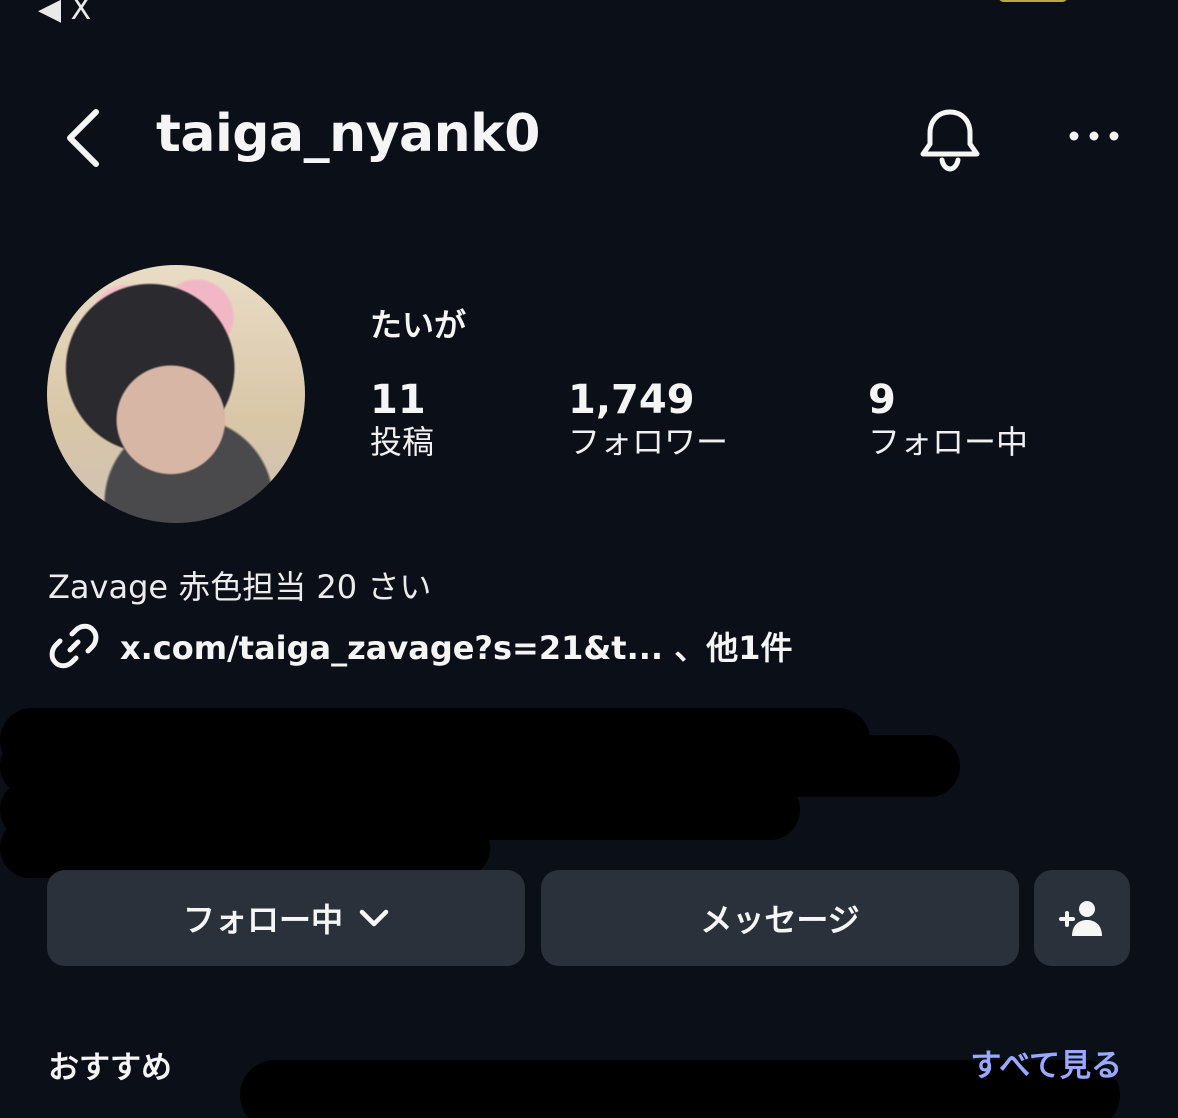 Image resolution: width=1178 pixels, height=1118 pixels. I want to click on profile-header: taiga_nyank0, so click(589, 138).